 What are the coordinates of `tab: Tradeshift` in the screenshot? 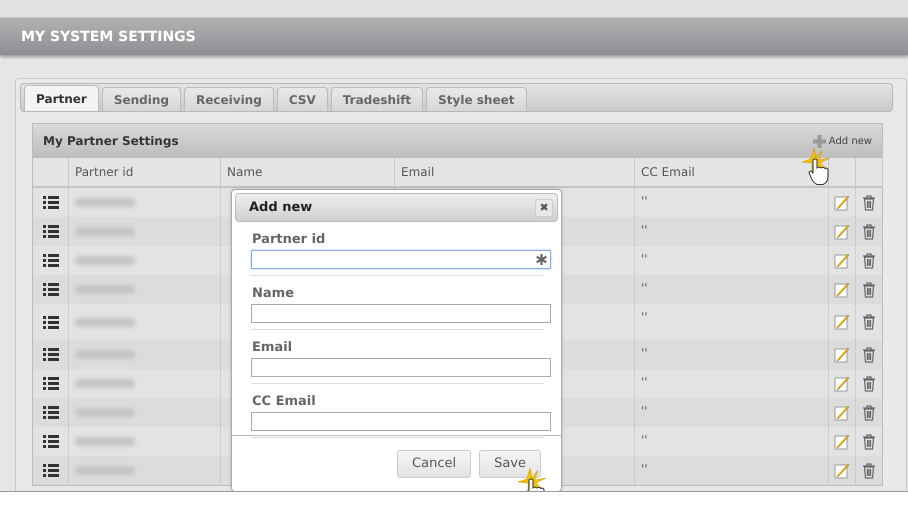 It's located at (377, 99).